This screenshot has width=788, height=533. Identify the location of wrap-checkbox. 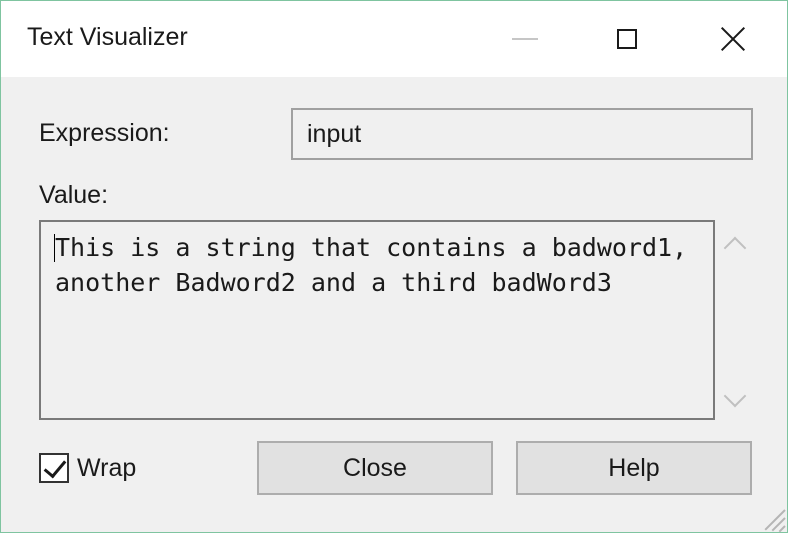
(54, 468).